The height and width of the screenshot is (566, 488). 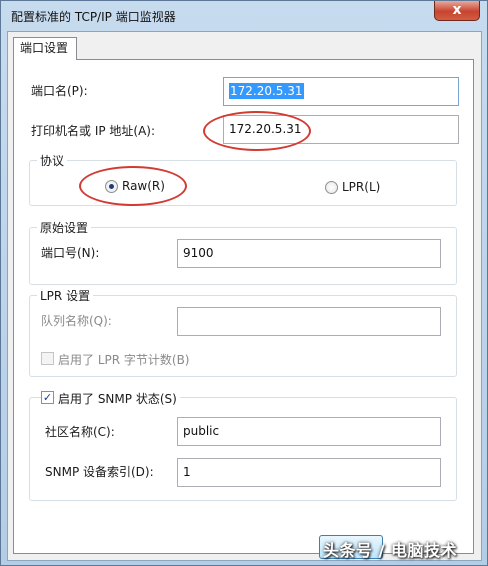 What do you see at coordinates (65, 295) in the screenshot?
I see `lpr-settings-group-title: LPR 设置` at bounding box center [65, 295].